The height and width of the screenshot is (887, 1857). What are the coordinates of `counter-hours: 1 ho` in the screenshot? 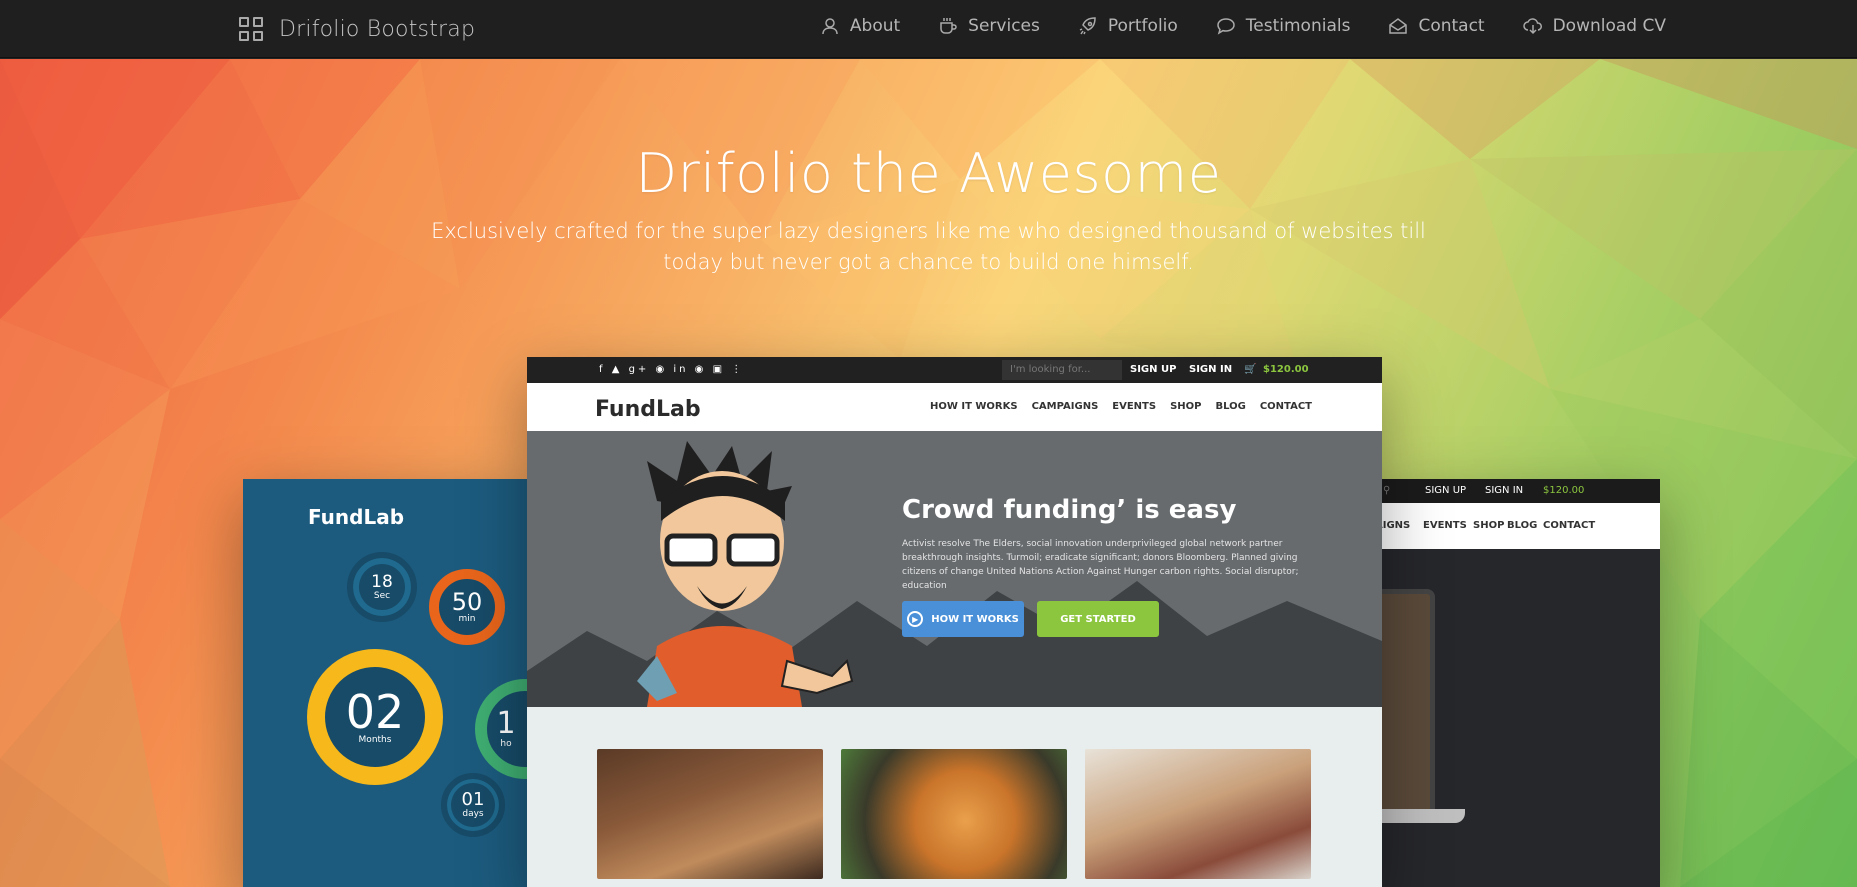 It's located at (501, 729).